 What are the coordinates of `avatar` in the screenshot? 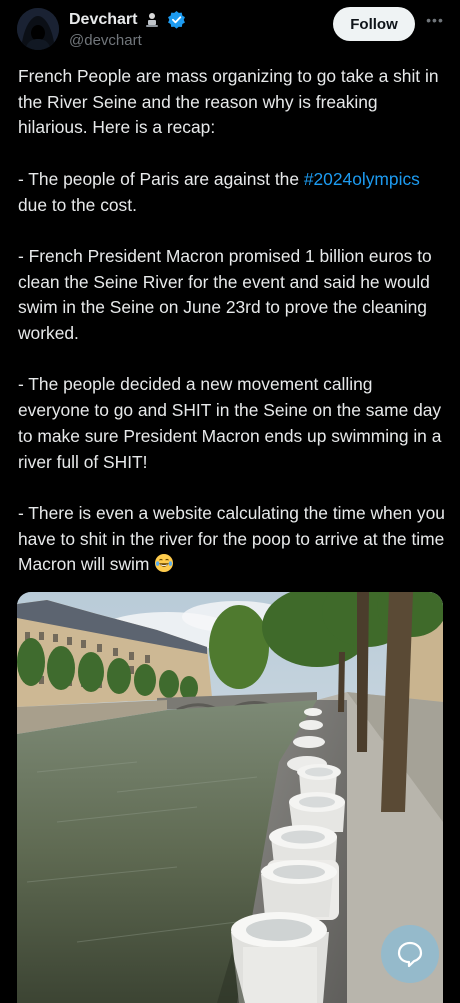 It's located at (38, 29).